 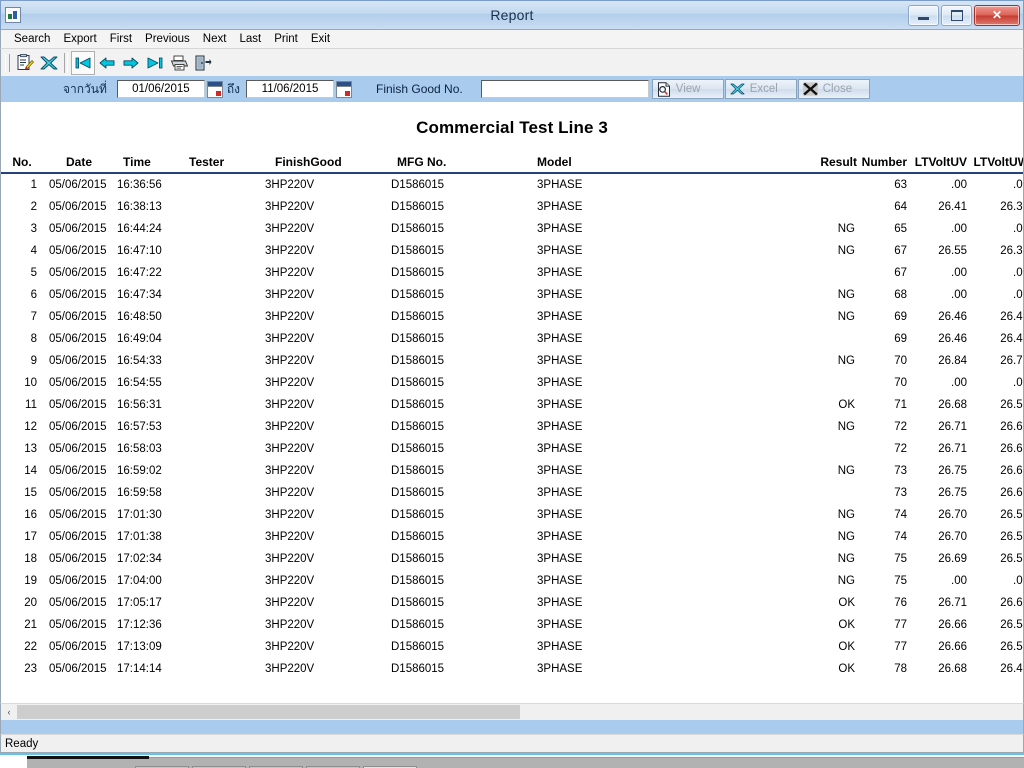 What do you see at coordinates (222, 164) in the screenshot?
I see `column-header-tester: Tester` at bounding box center [222, 164].